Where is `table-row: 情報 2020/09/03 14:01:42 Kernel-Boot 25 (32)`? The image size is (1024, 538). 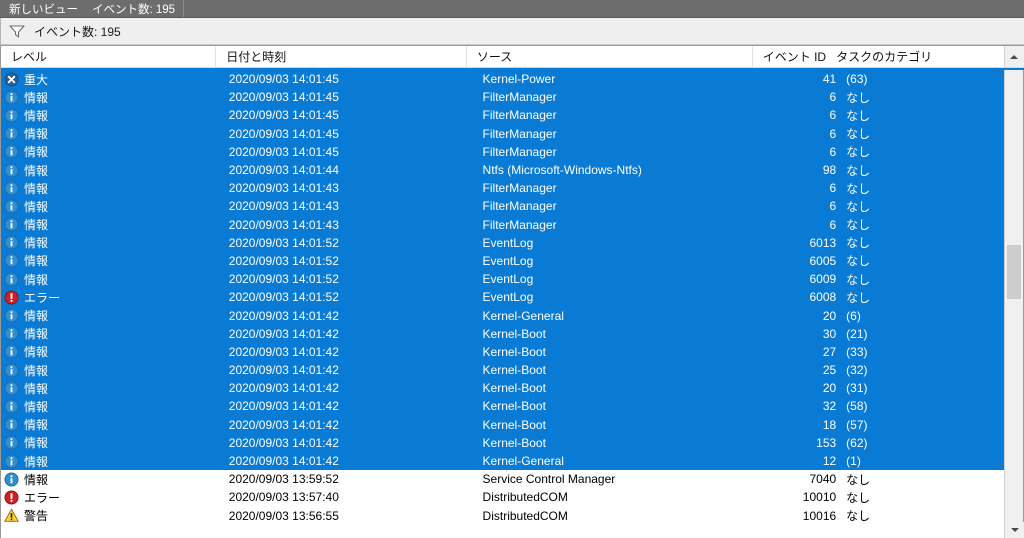 table-row: 情報 2020/09/03 14:01:42 Kernel-Boot 25 (32) is located at coordinates (502, 370).